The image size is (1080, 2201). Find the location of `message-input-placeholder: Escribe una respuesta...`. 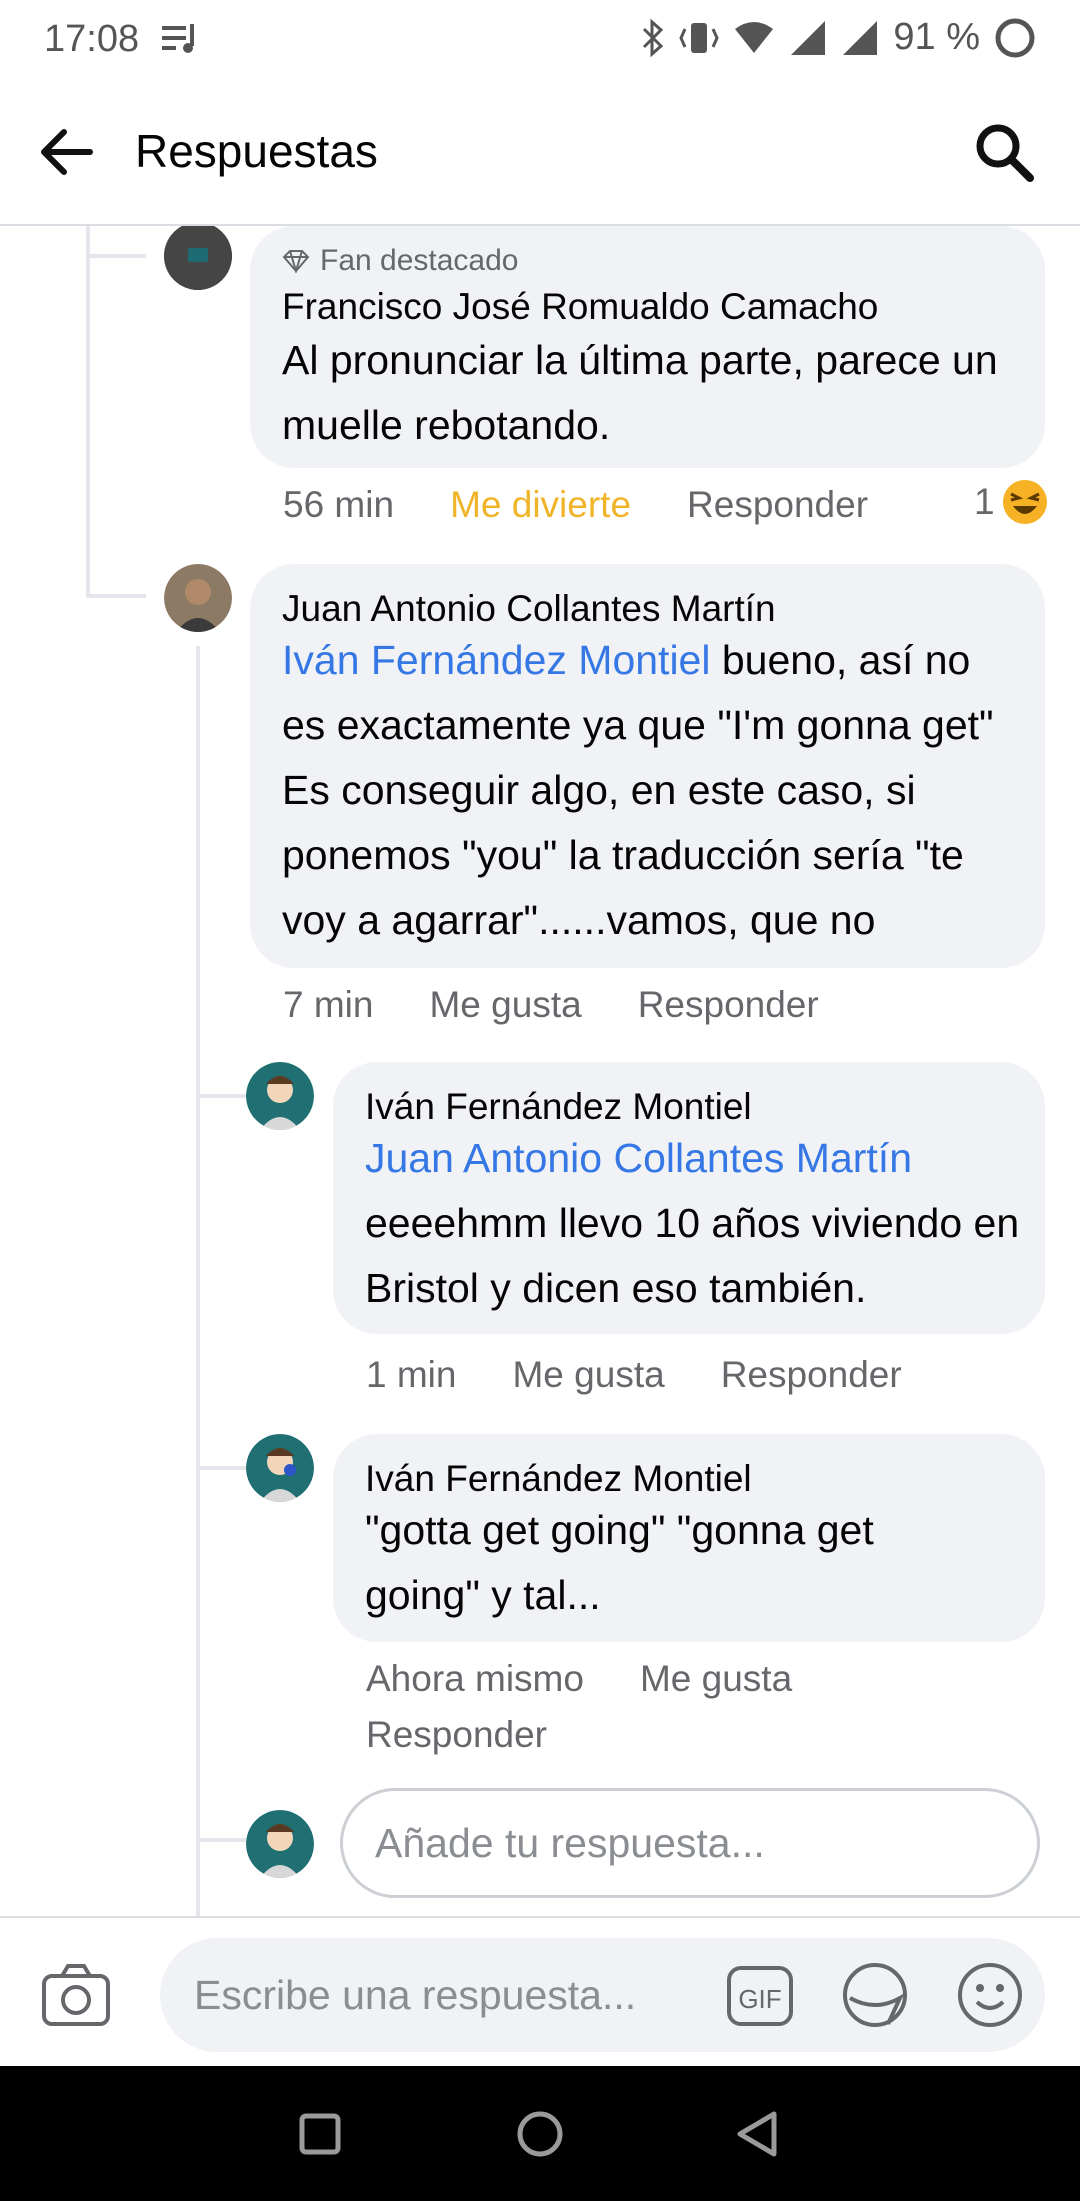

message-input-placeholder: Escribe una respuesta... is located at coordinates (415, 1995).